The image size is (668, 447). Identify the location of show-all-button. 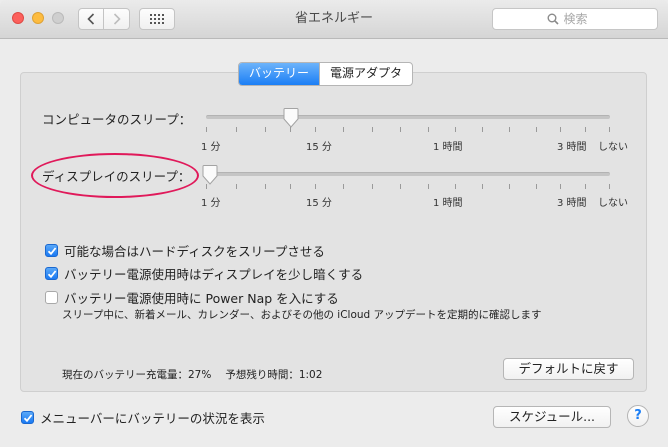
(157, 19).